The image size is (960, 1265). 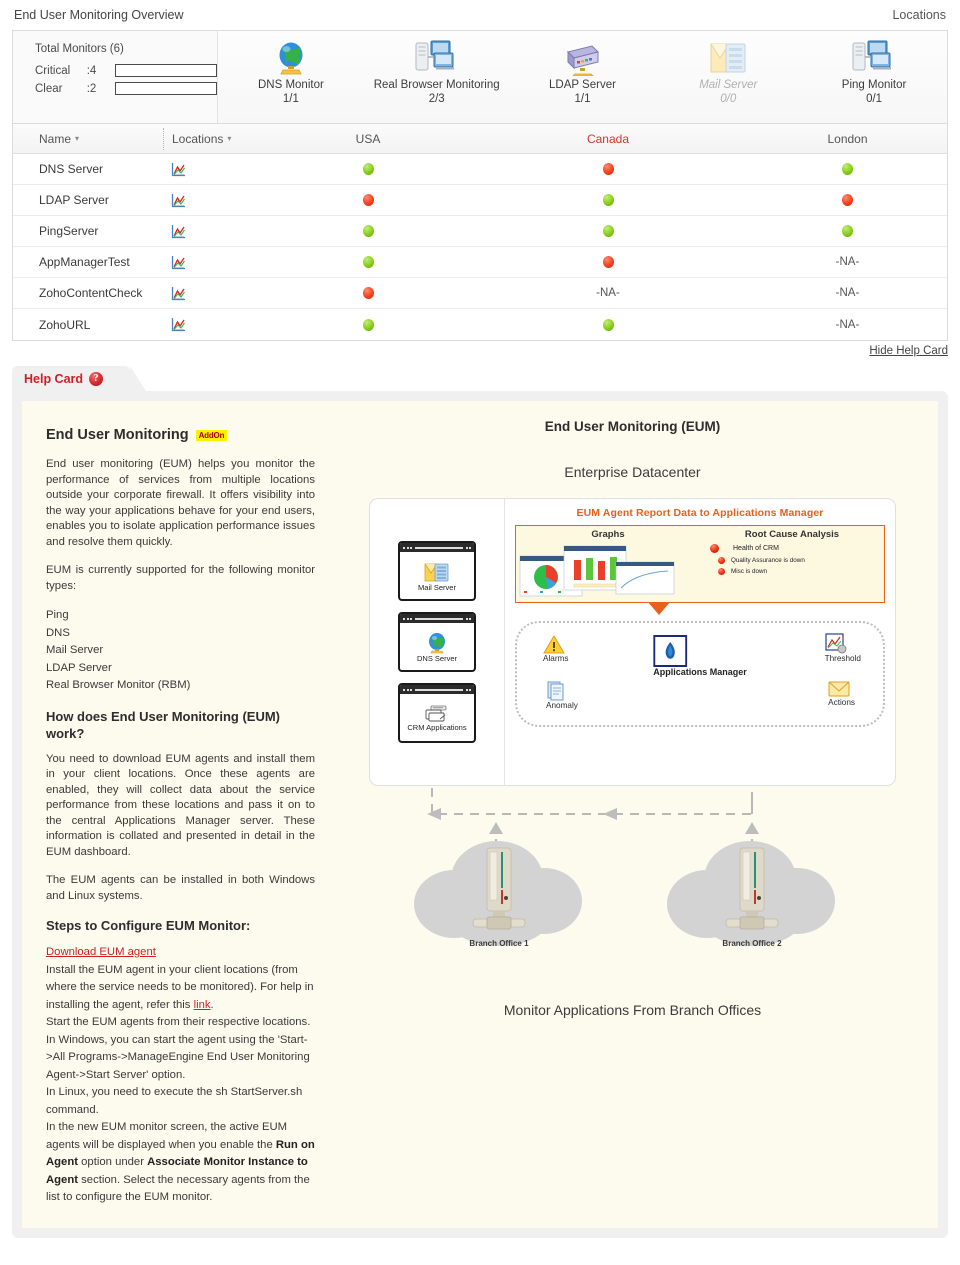 I want to click on monitor-name-cell: ZohoURL, so click(x=88, y=325).